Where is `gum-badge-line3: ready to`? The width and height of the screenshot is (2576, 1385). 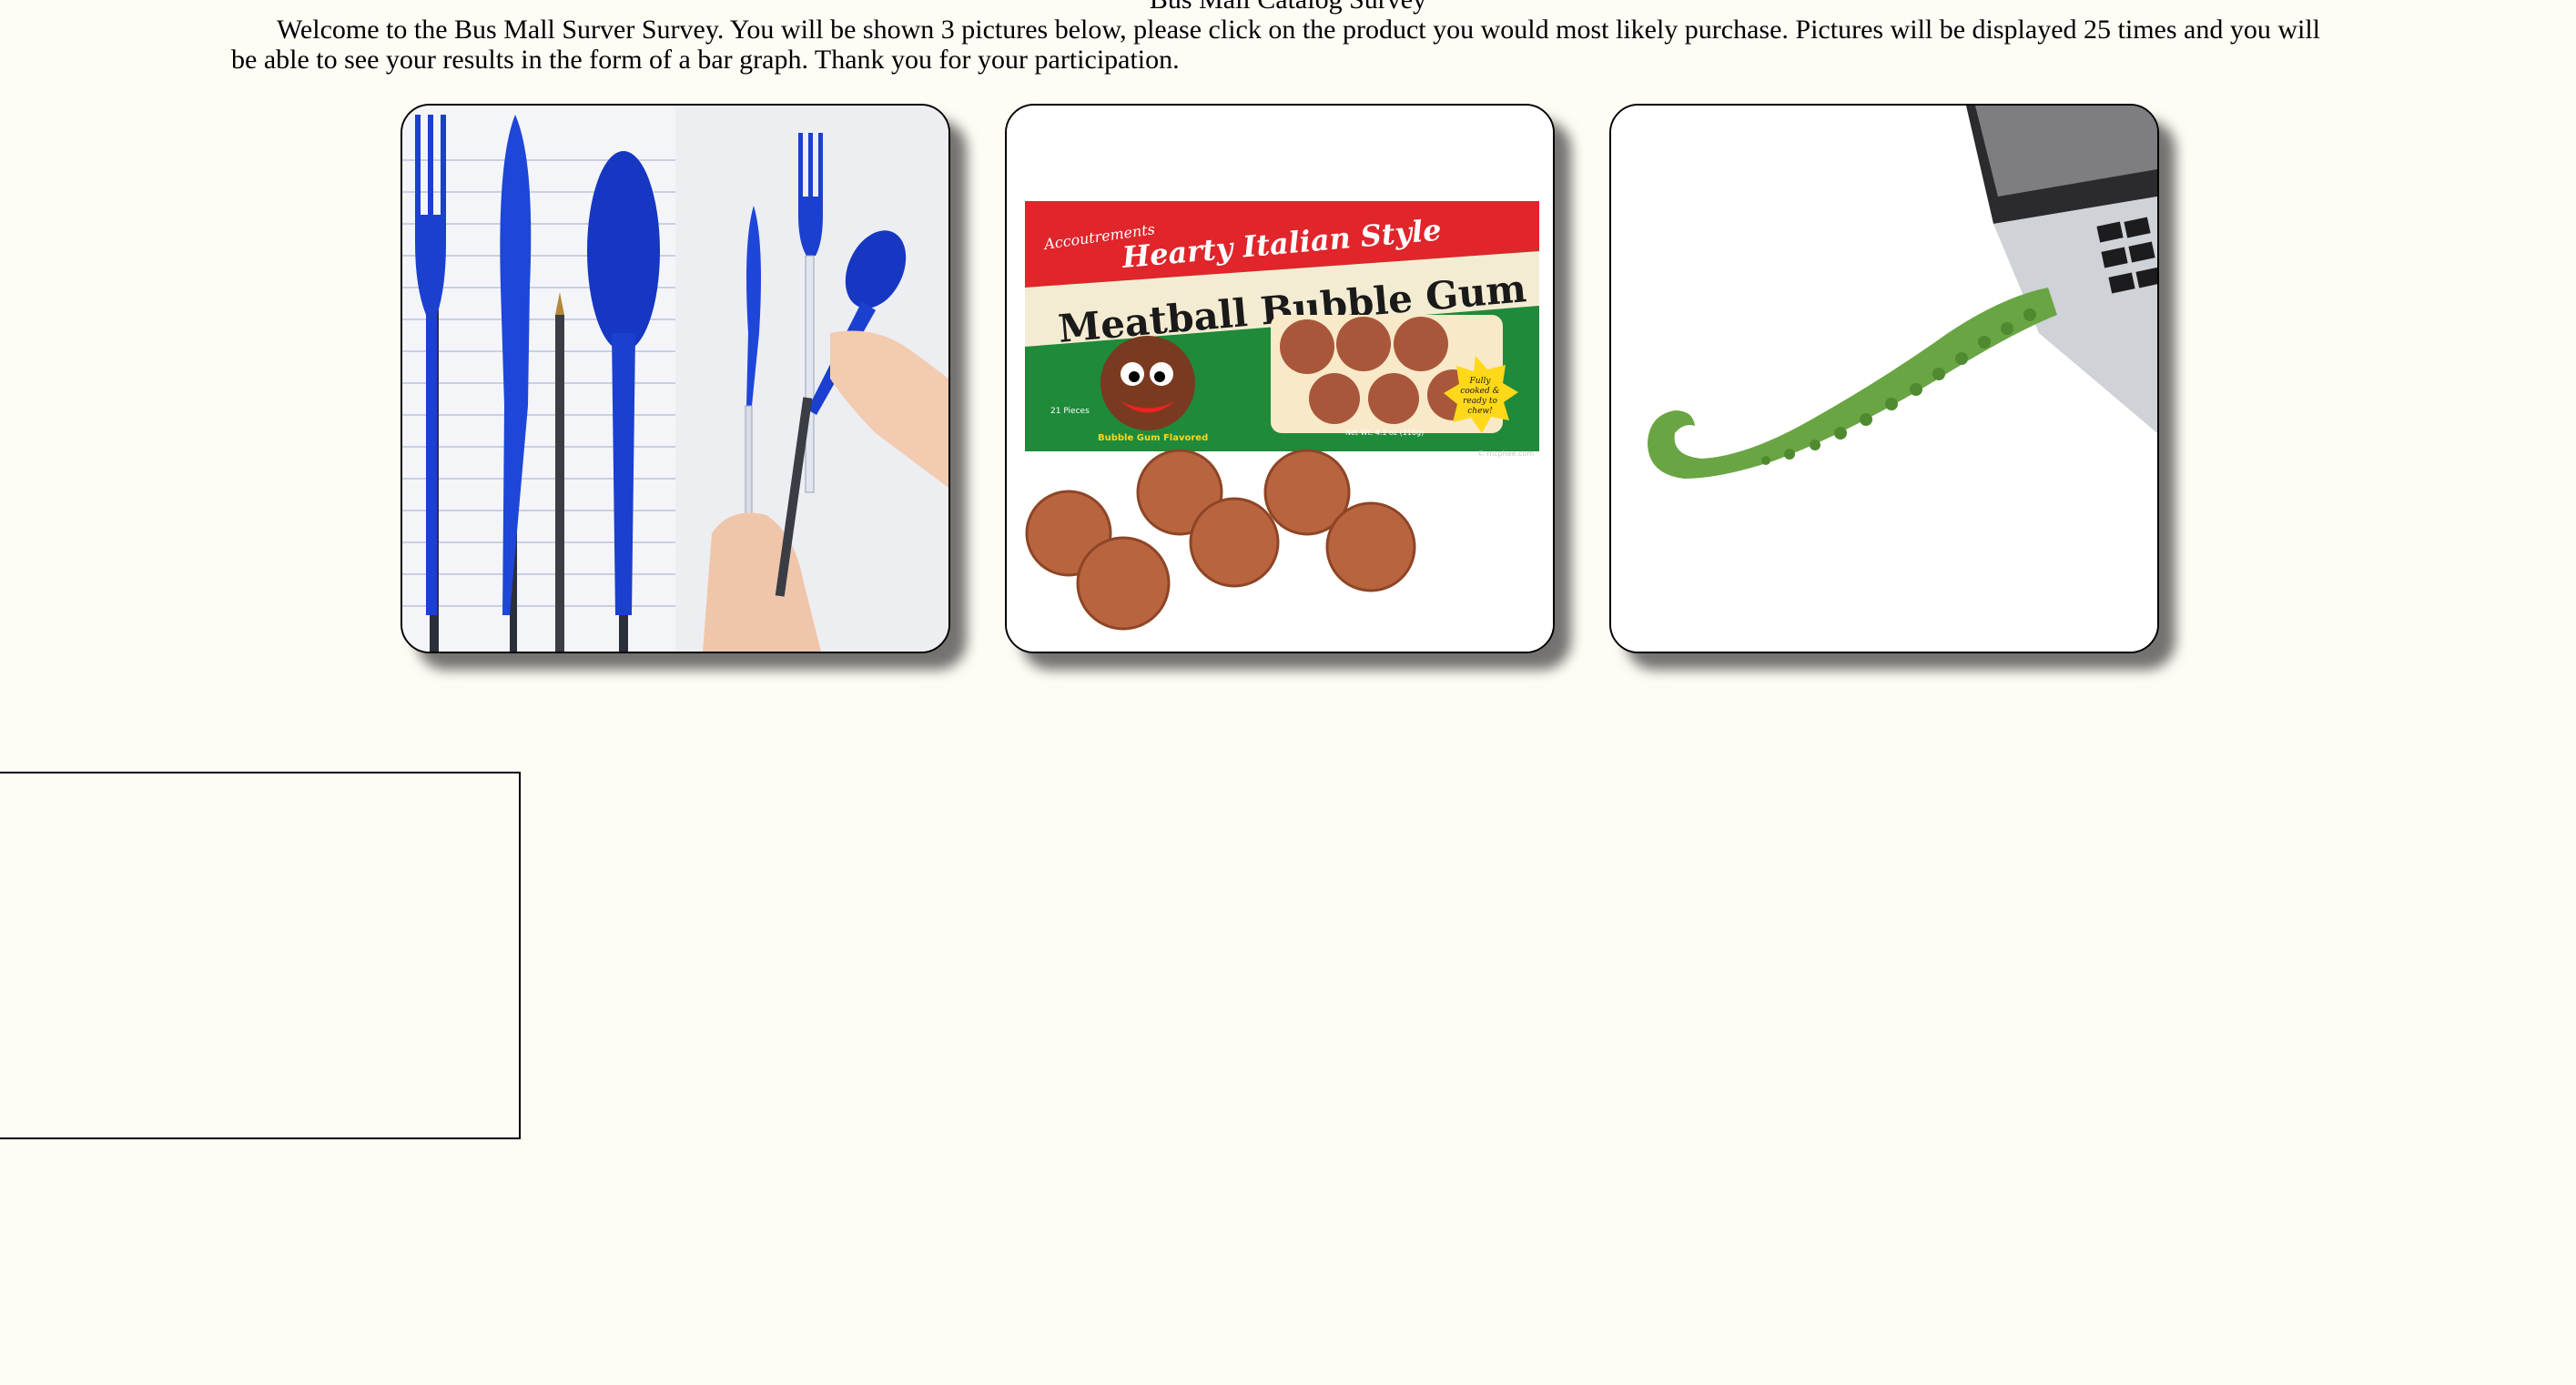
gum-badge-line3: ready to is located at coordinates (1480, 401).